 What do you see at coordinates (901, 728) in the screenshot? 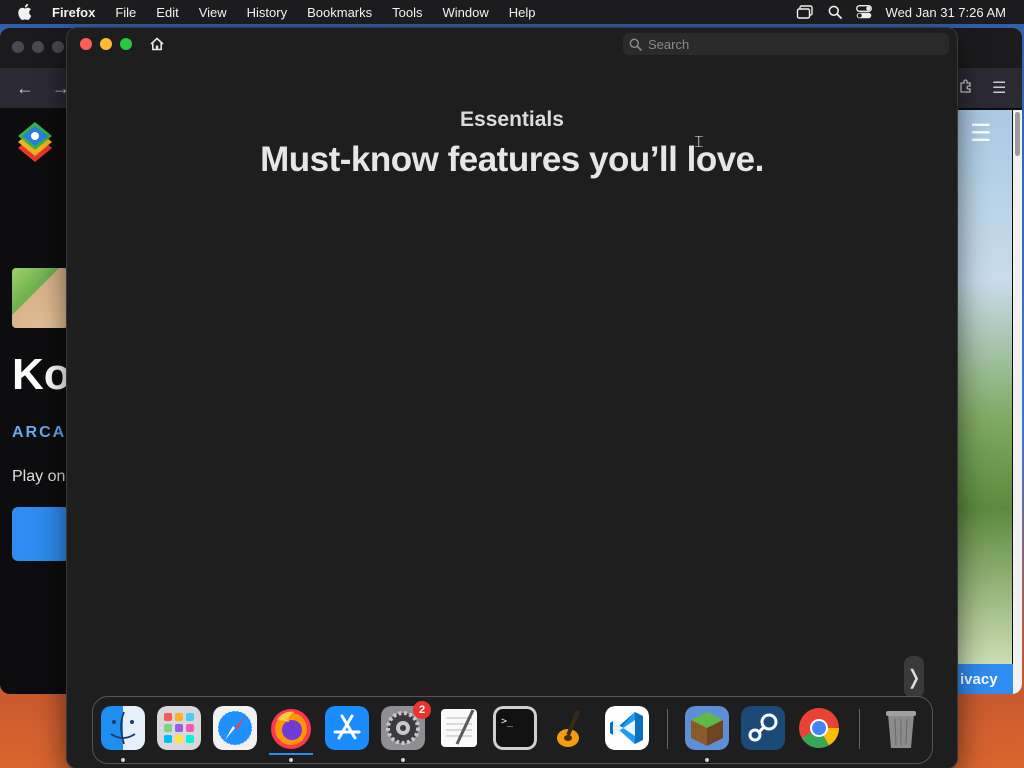
I see `trash-icon` at bounding box center [901, 728].